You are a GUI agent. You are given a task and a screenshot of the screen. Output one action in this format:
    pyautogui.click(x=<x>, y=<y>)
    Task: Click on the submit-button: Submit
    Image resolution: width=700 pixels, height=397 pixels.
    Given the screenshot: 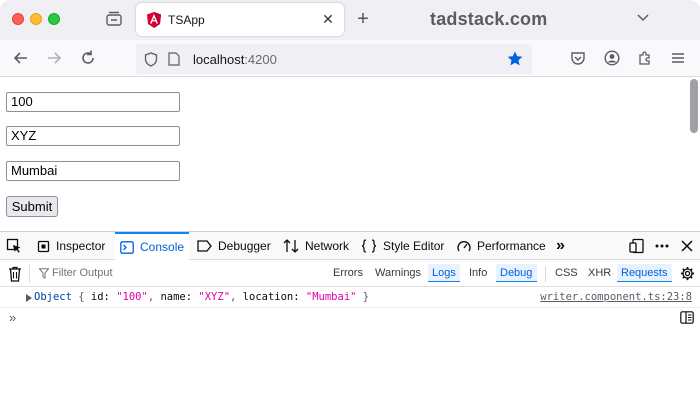 What is the action you would take?
    pyautogui.click(x=32, y=206)
    